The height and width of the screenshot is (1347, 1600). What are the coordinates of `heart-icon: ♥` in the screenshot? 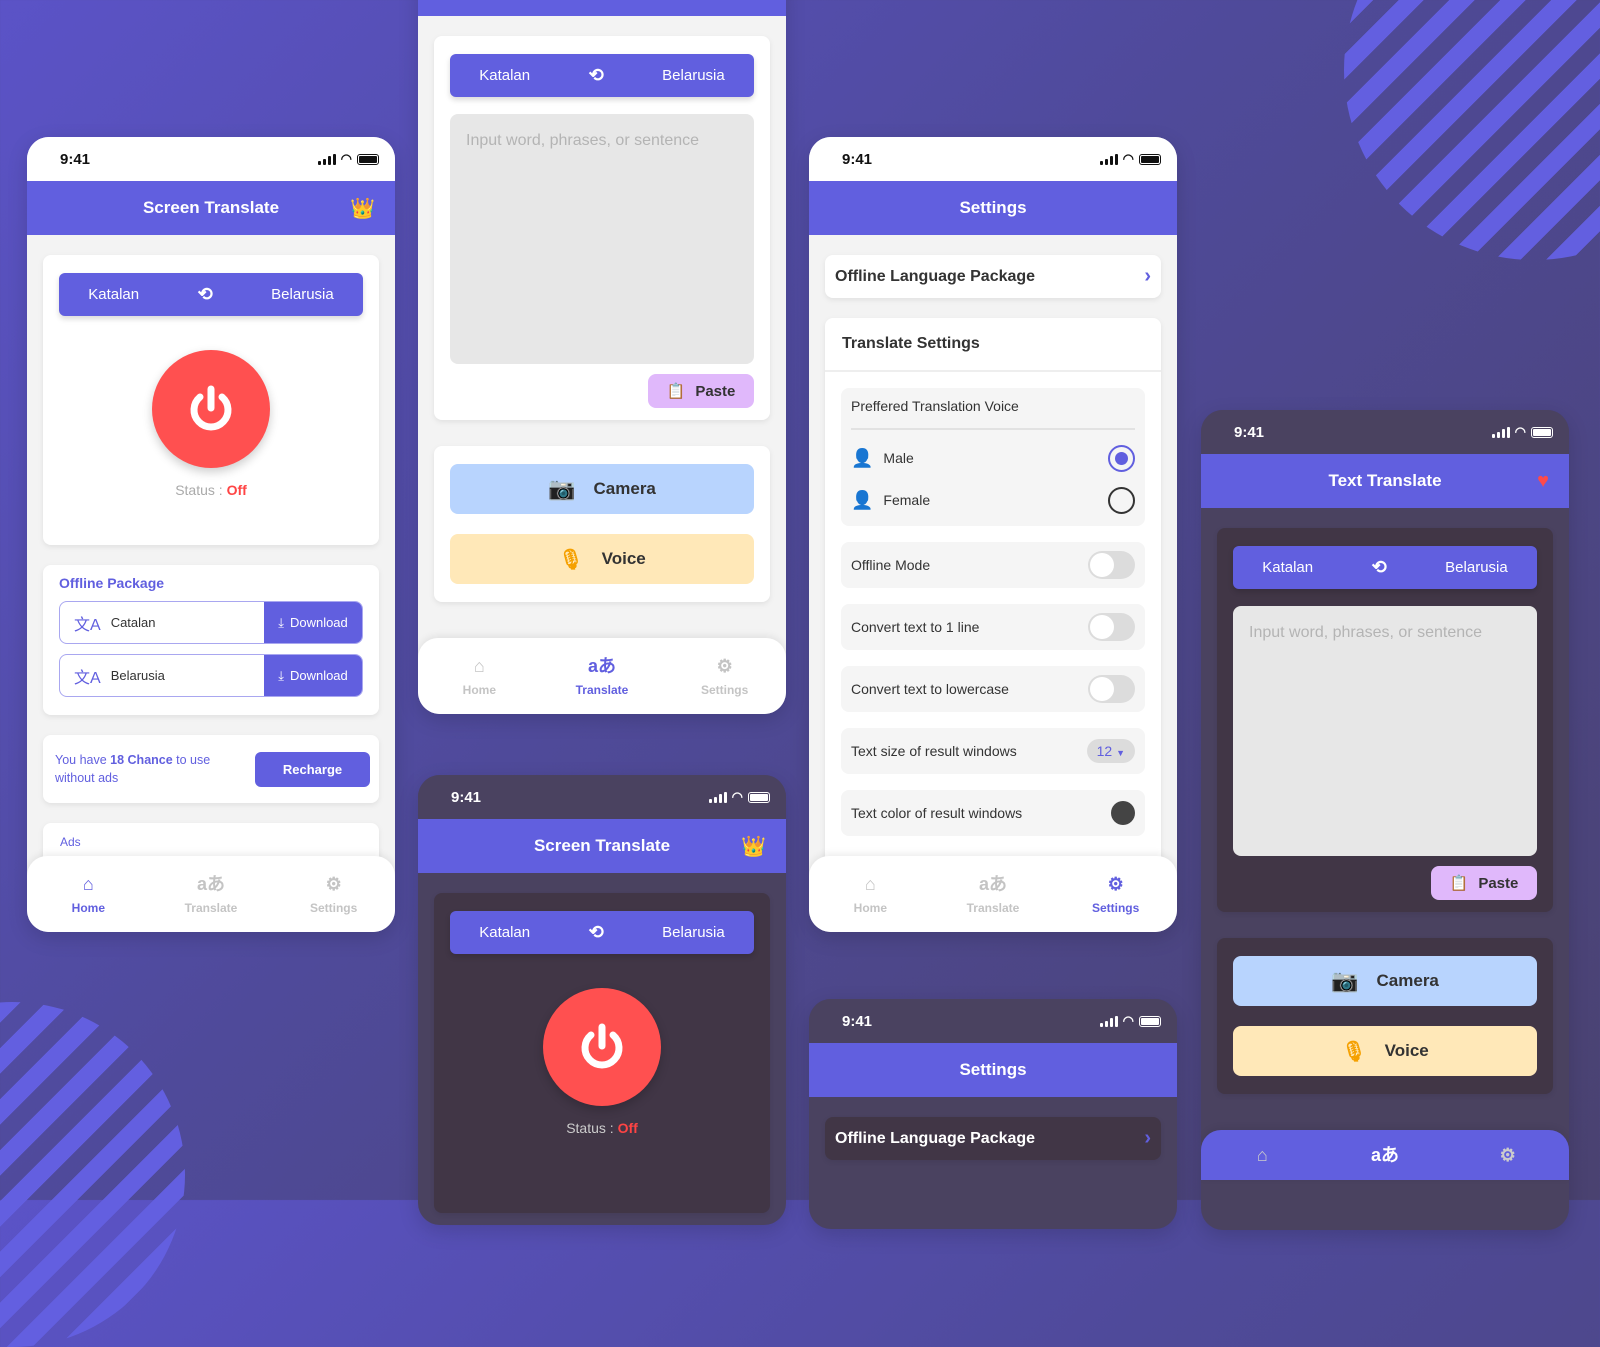 It's located at (1543, 481).